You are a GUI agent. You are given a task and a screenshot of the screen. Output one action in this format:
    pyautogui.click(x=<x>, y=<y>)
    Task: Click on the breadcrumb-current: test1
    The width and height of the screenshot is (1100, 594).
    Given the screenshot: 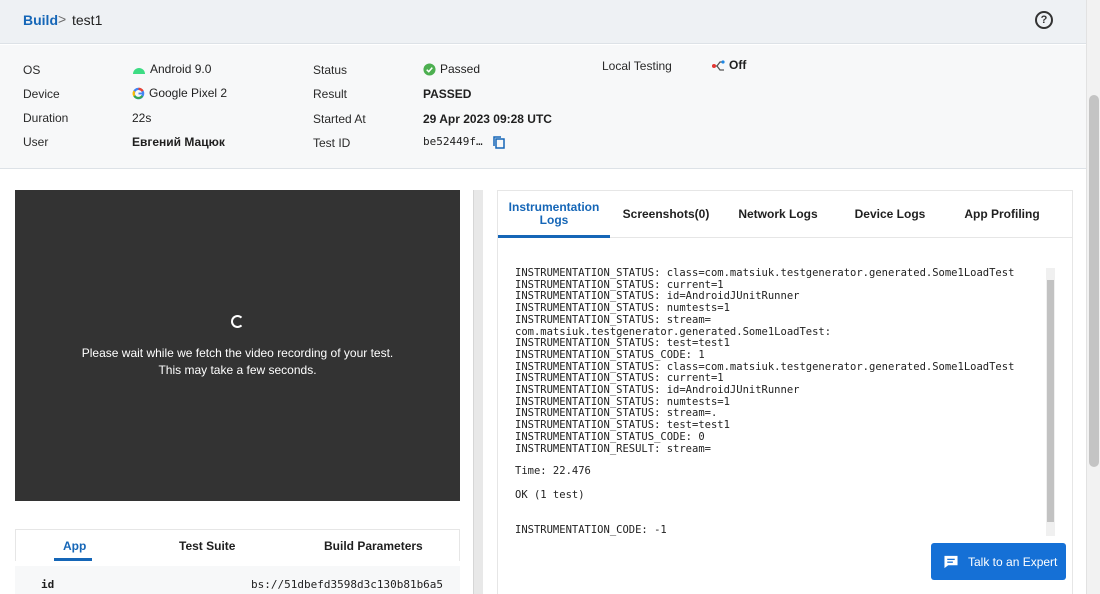 What is the action you would take?
    pyautogui.click(x=87, y=20)
    